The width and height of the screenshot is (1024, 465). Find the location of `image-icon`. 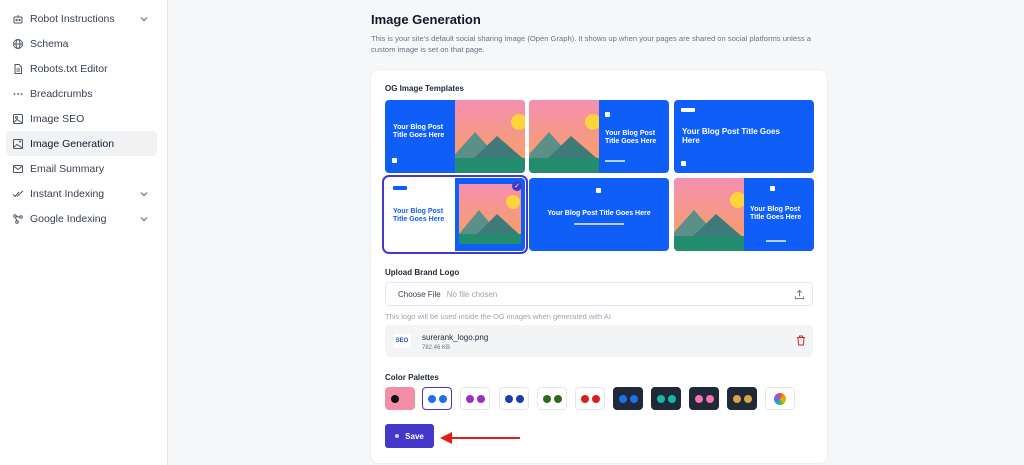

image-icon is located at coordinates (18, 119).